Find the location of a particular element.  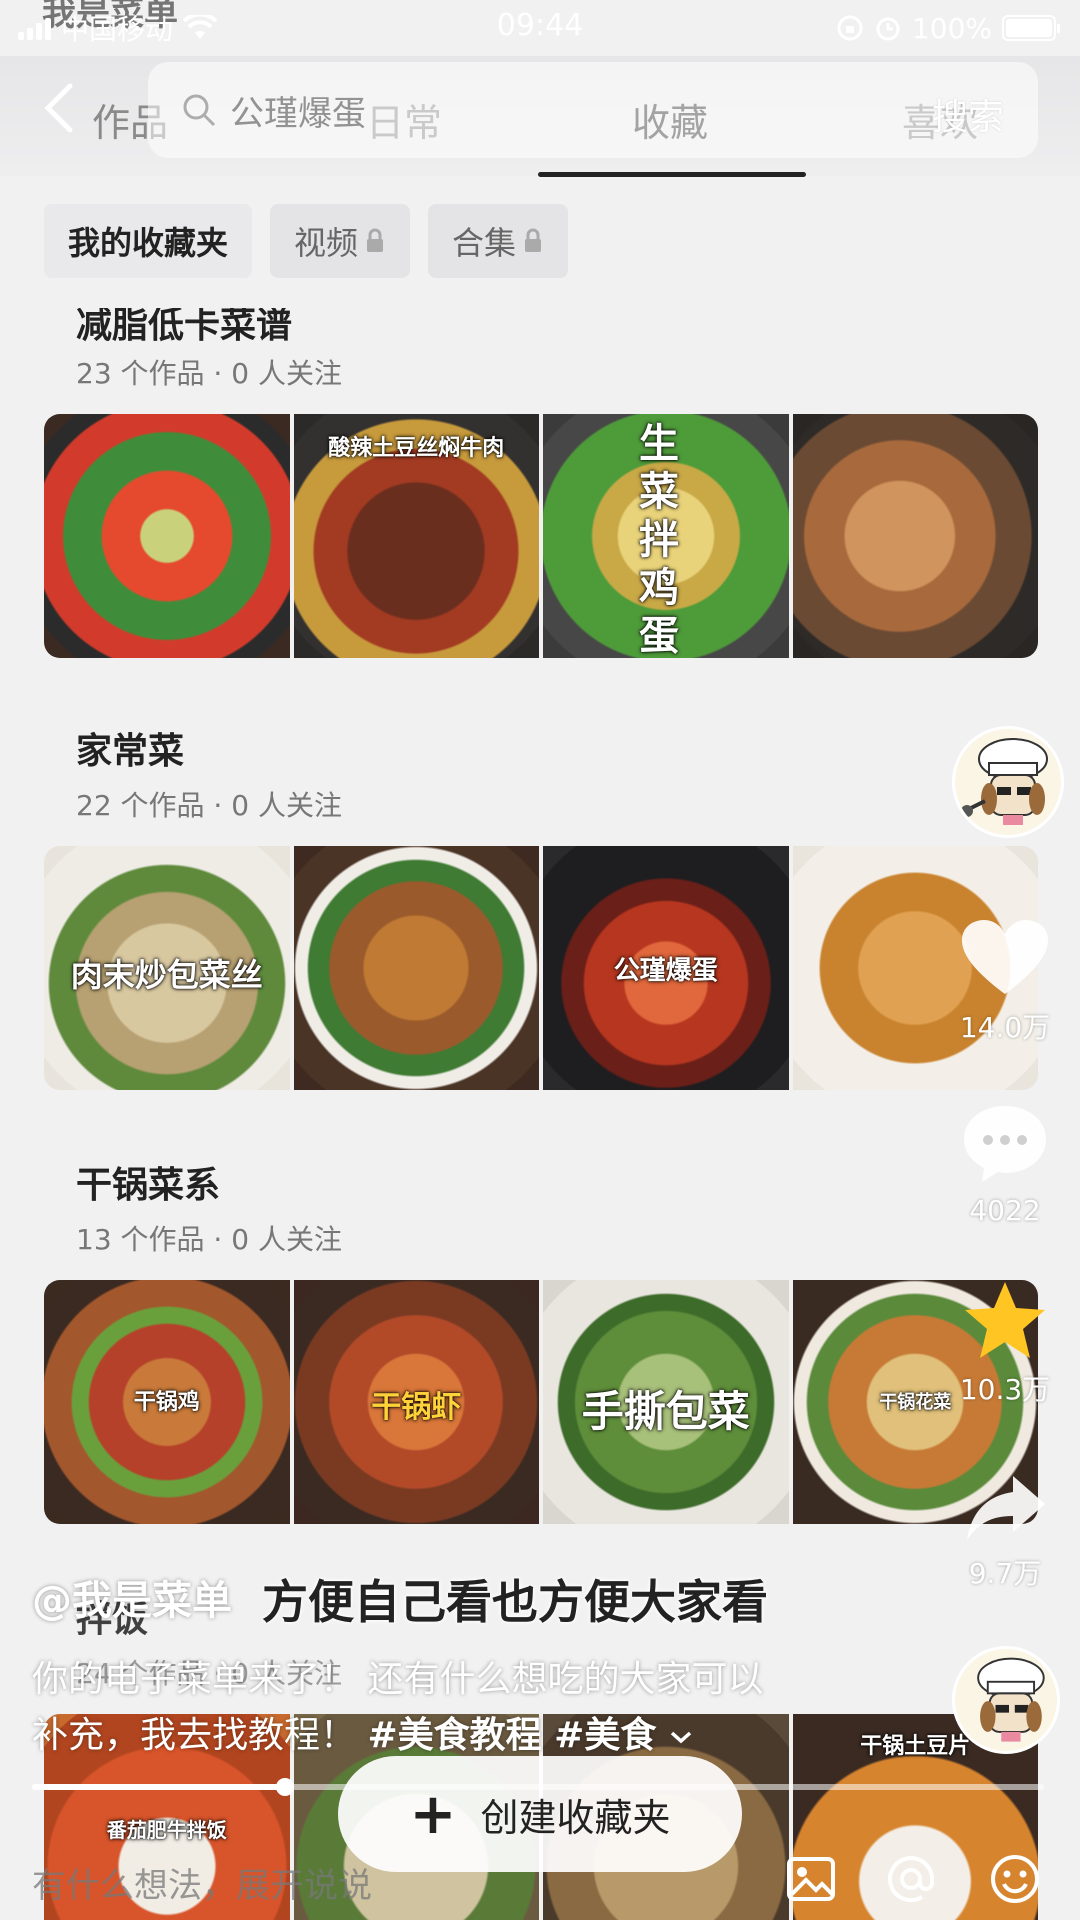

thumbnail: 肉末炒包菜丝 is located at coordinates (167, 968).